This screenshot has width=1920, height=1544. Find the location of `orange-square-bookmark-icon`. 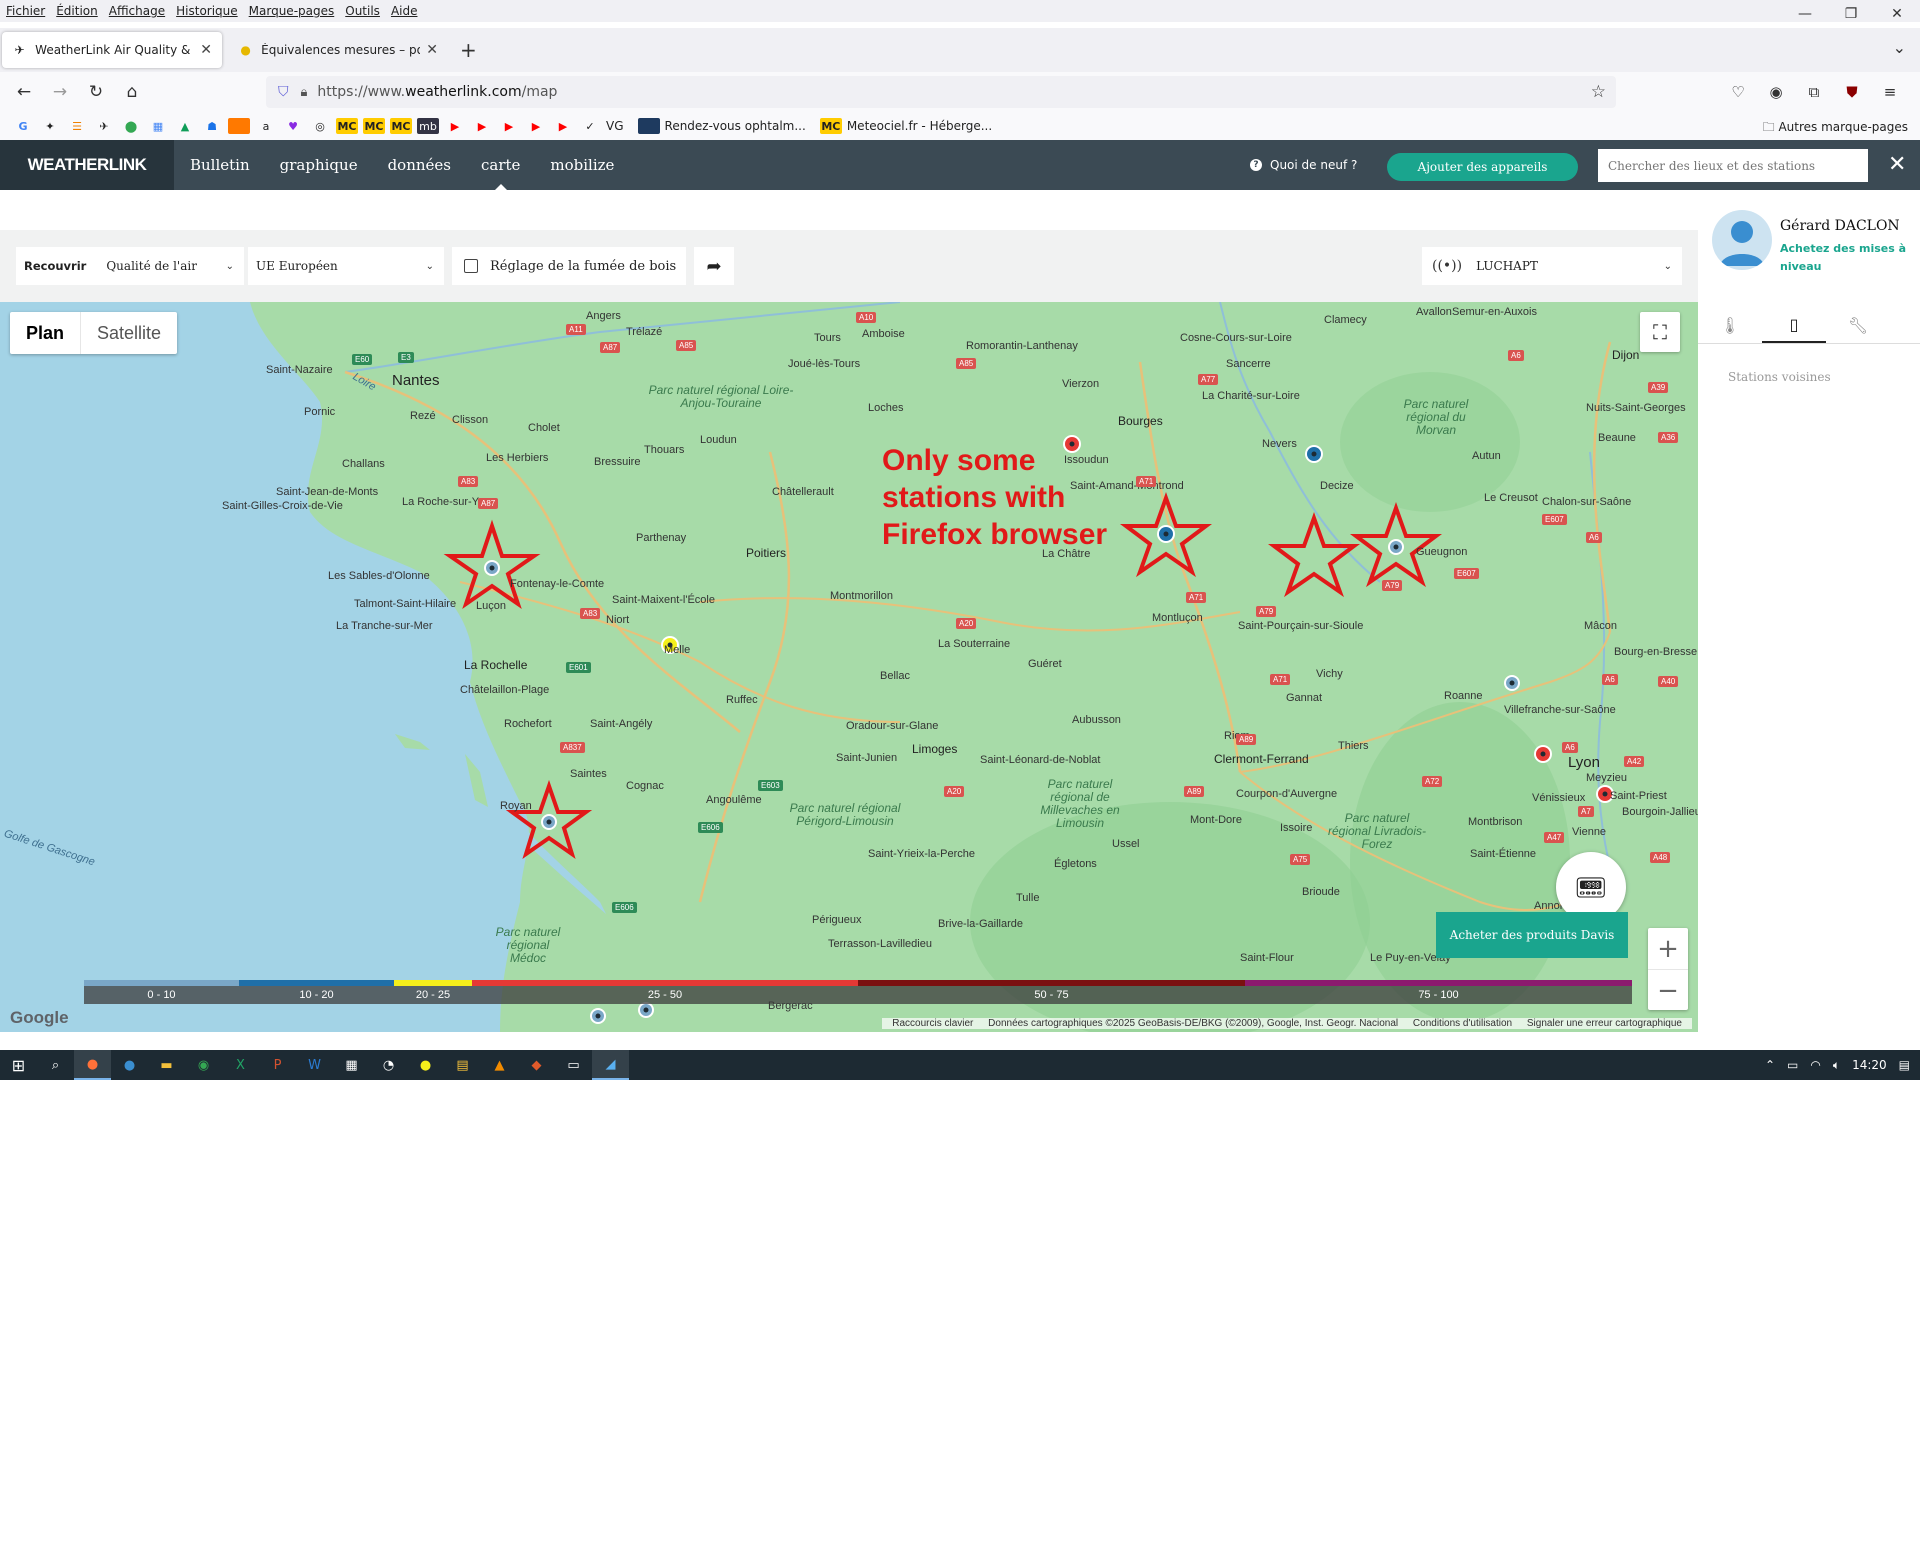

orange-square-bookmark-icon is located at coordinates (239, 126).